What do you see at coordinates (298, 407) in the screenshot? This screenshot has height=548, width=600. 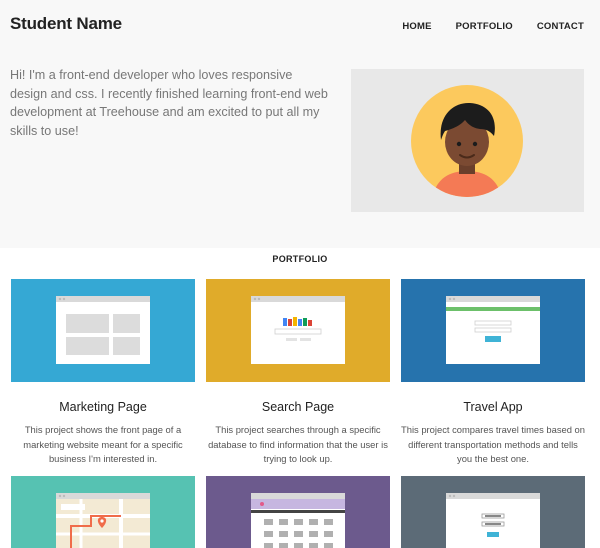 I see `project-title: Search Page` at bounding box center [298, 407].